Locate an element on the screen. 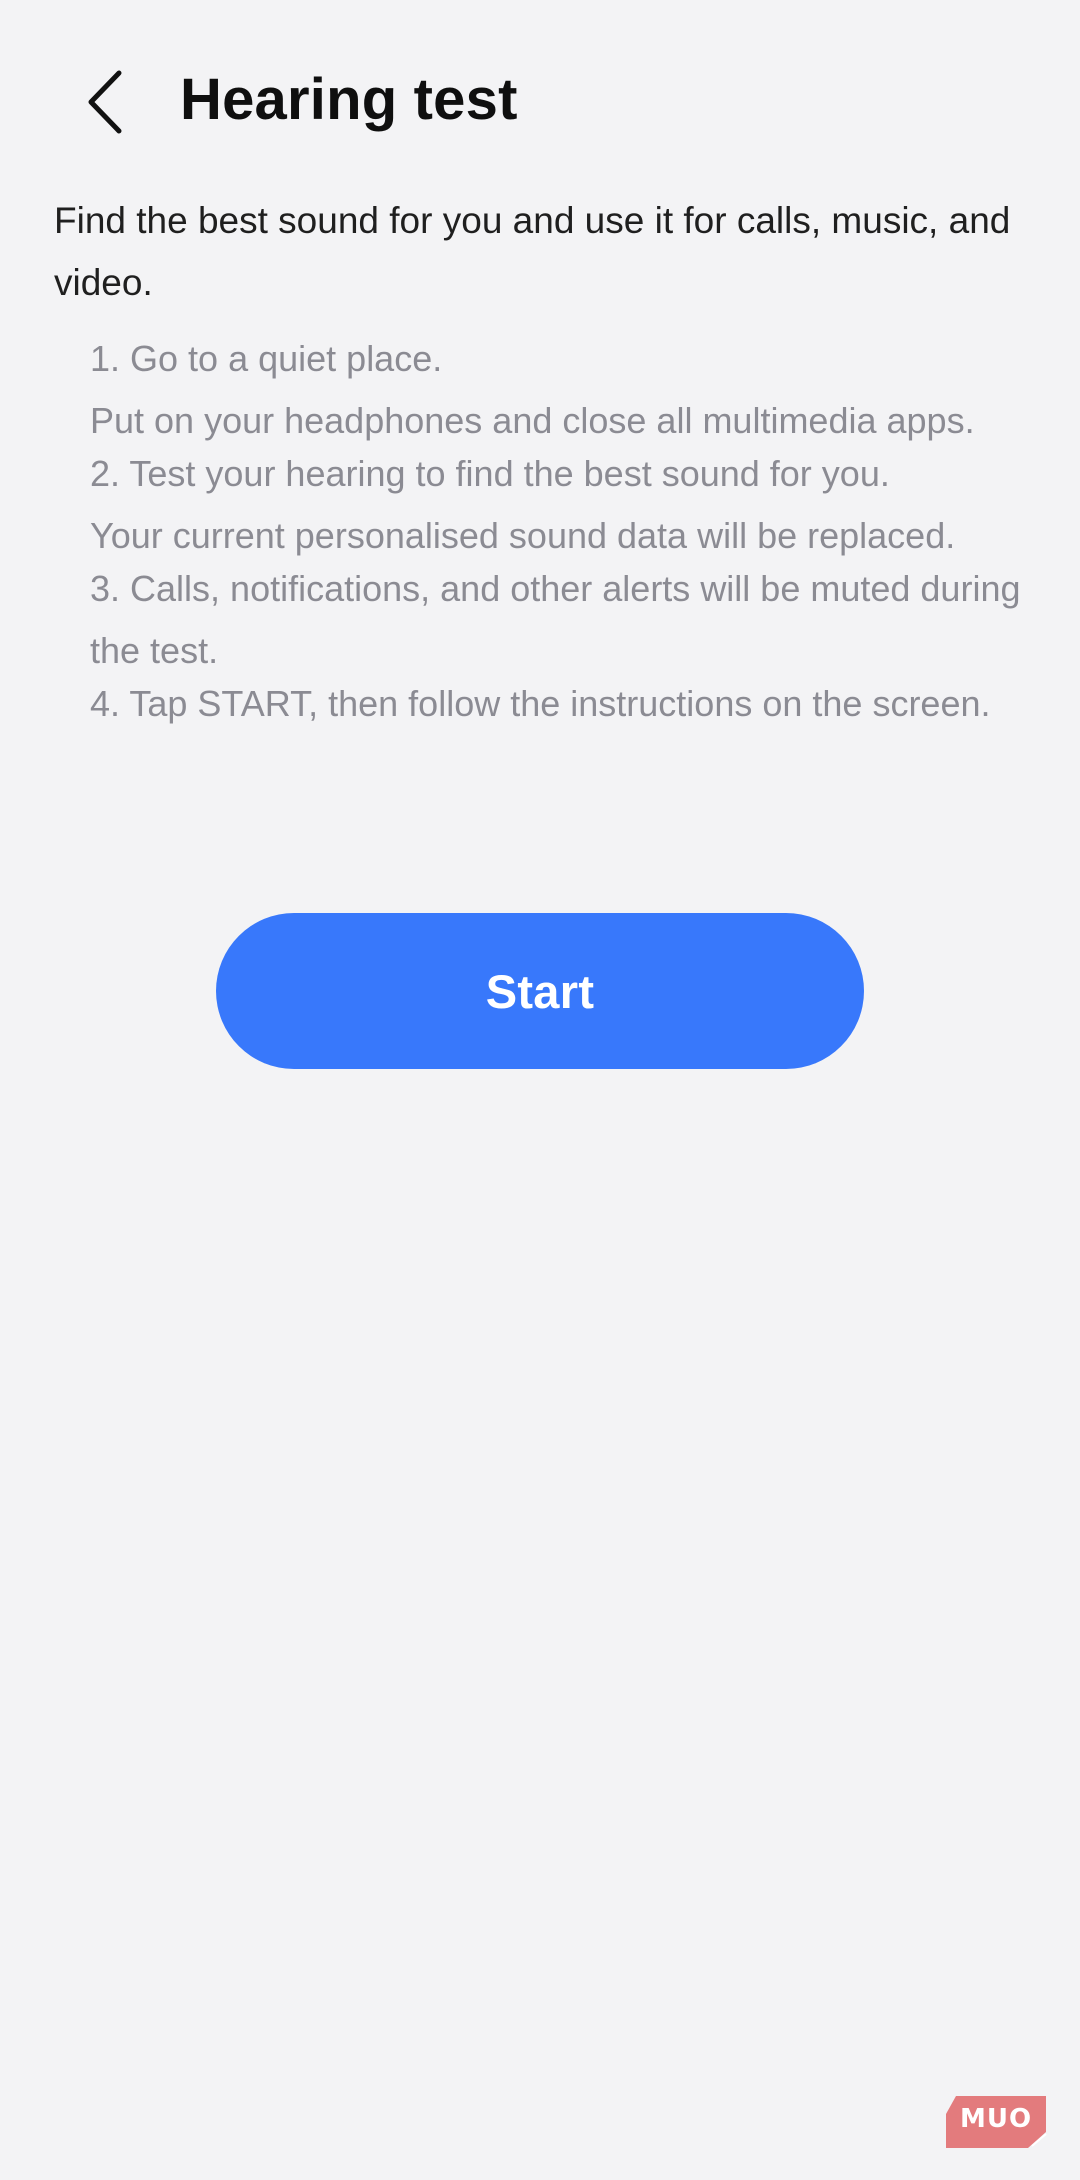 The width and height of the screenshot is (1080, 2180). watermark-logo: MUO is located at coordinates (996, 2121).